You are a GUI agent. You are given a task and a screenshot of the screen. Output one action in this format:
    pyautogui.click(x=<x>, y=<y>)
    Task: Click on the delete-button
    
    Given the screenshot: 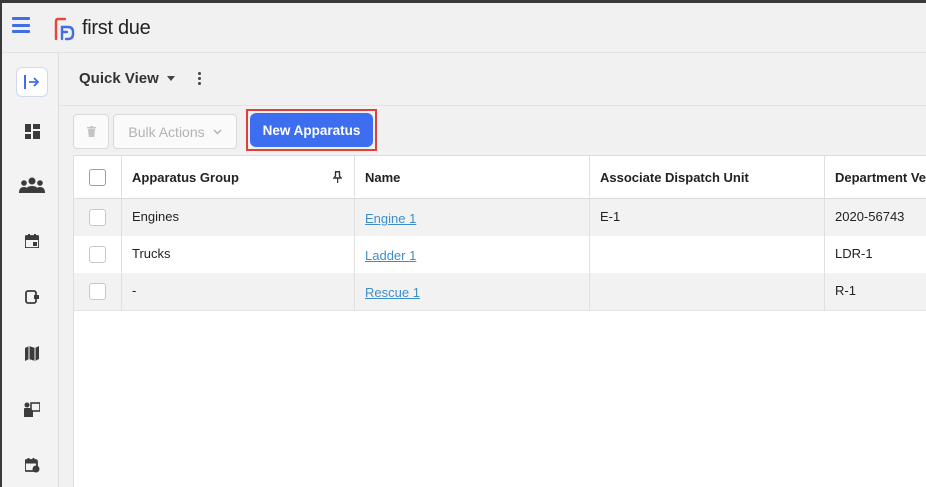 What is the action you would take?
    pyautogui.click(x=91, y=131)
    